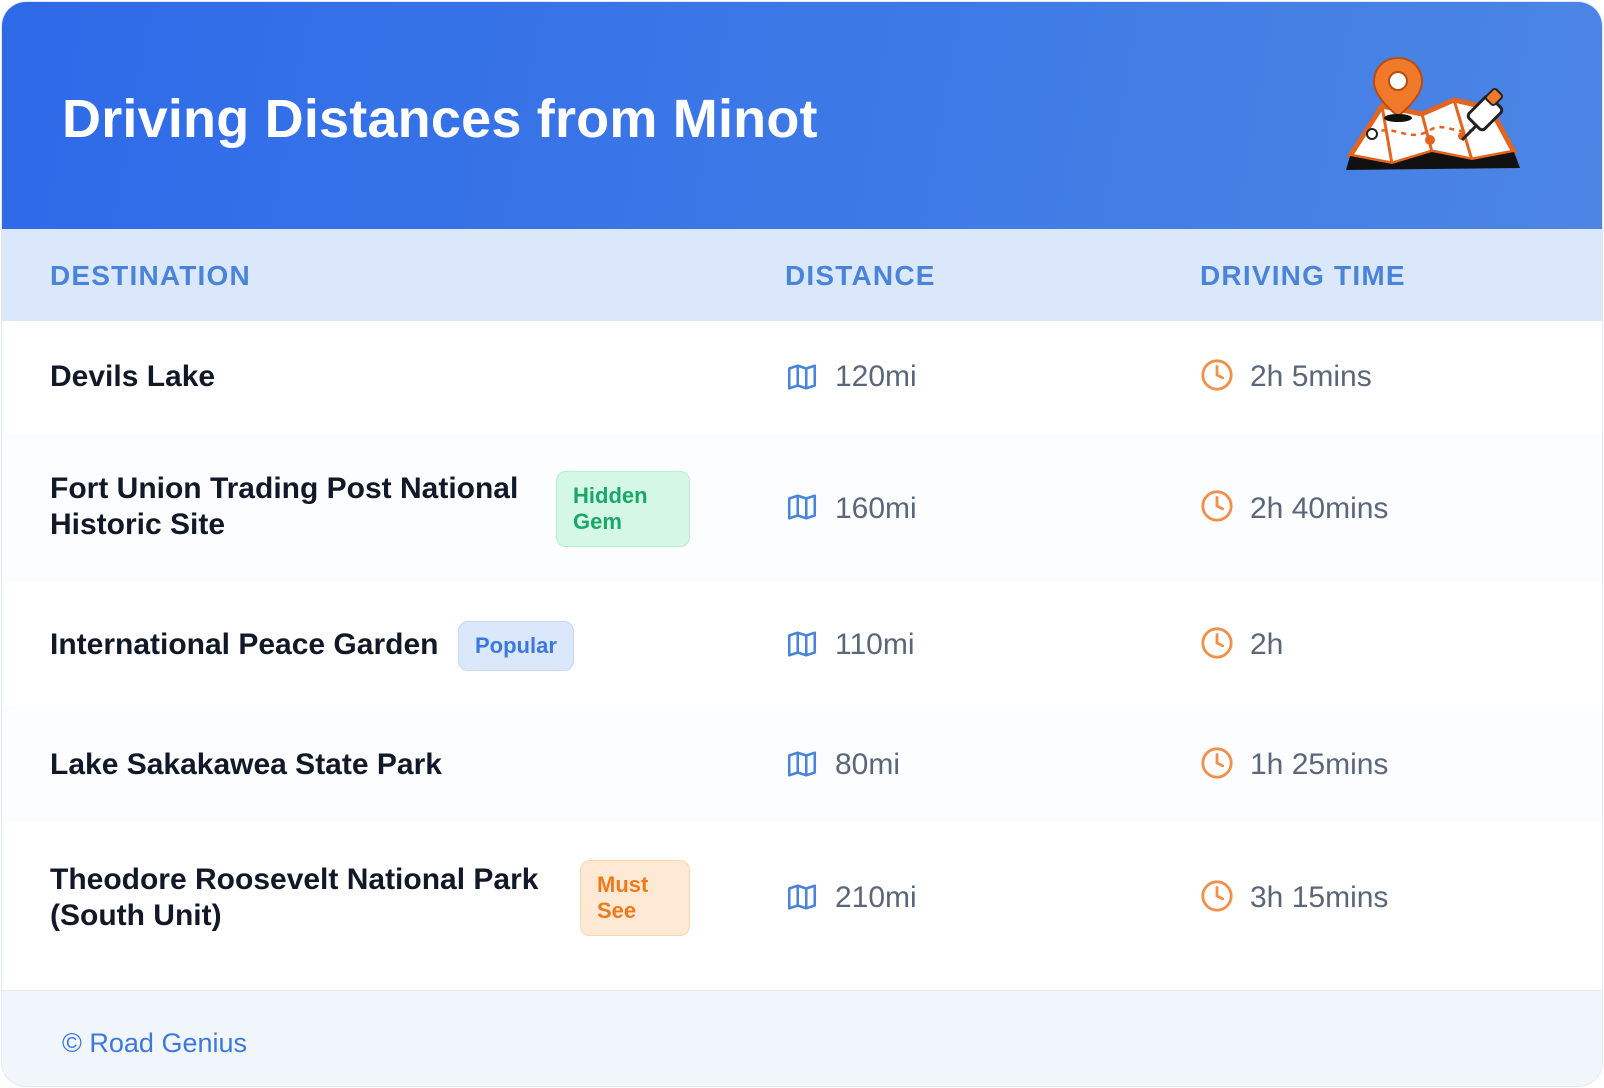 This screenshot has width=1604, height=1088. What do you see at coordinates (1433, 113) in the screenshot?
I see `map-pin-icon` at bounding box center [1433, 113].